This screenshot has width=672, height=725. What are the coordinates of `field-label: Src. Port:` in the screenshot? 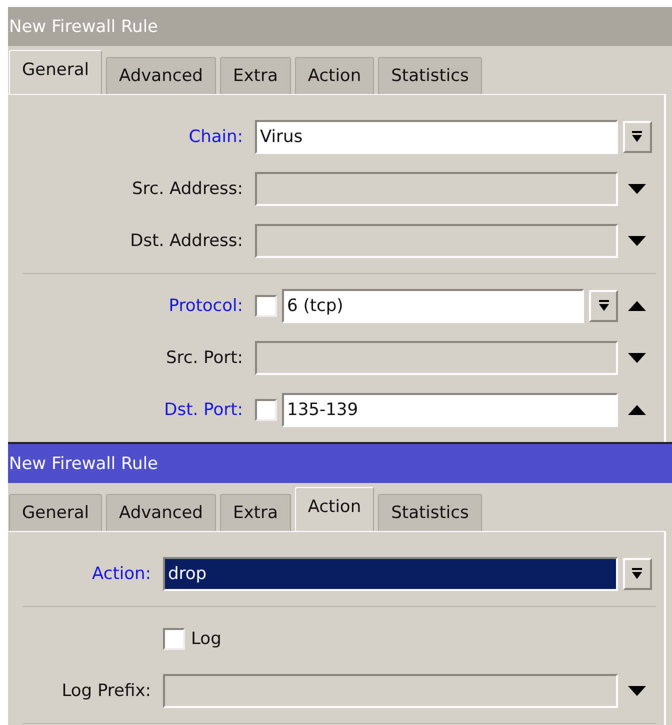 It's located at (204, 358).